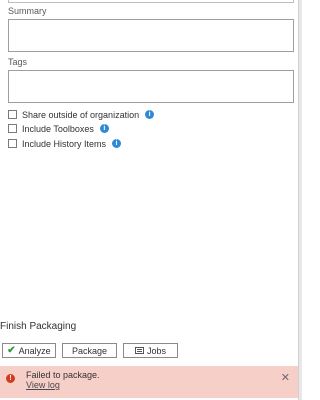 The height and width of the screenshot is (400, 320). I want to click on option-toolboxes: Include Toolboxes i, so click(58, 128).